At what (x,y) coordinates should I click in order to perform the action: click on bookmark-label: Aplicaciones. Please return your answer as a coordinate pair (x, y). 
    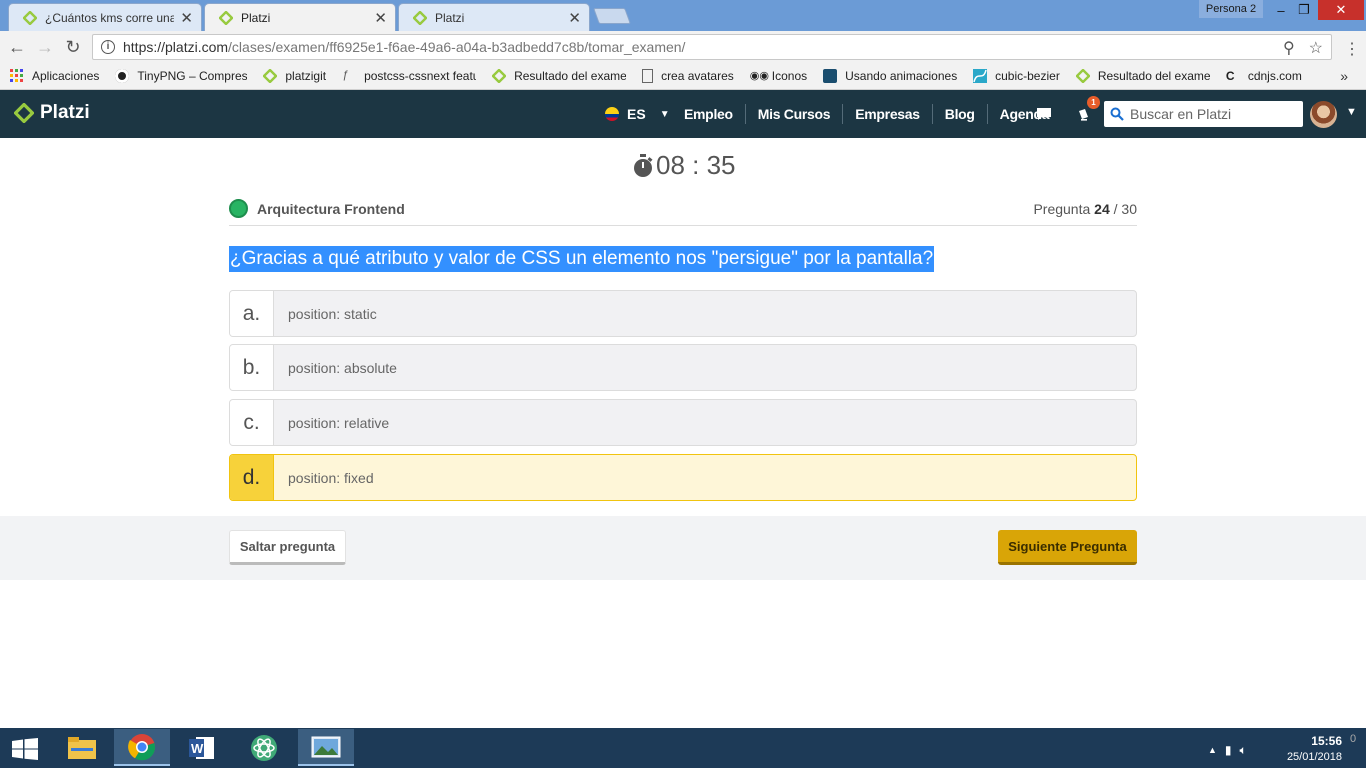
    Looking at the image, I should click on (66, 76).